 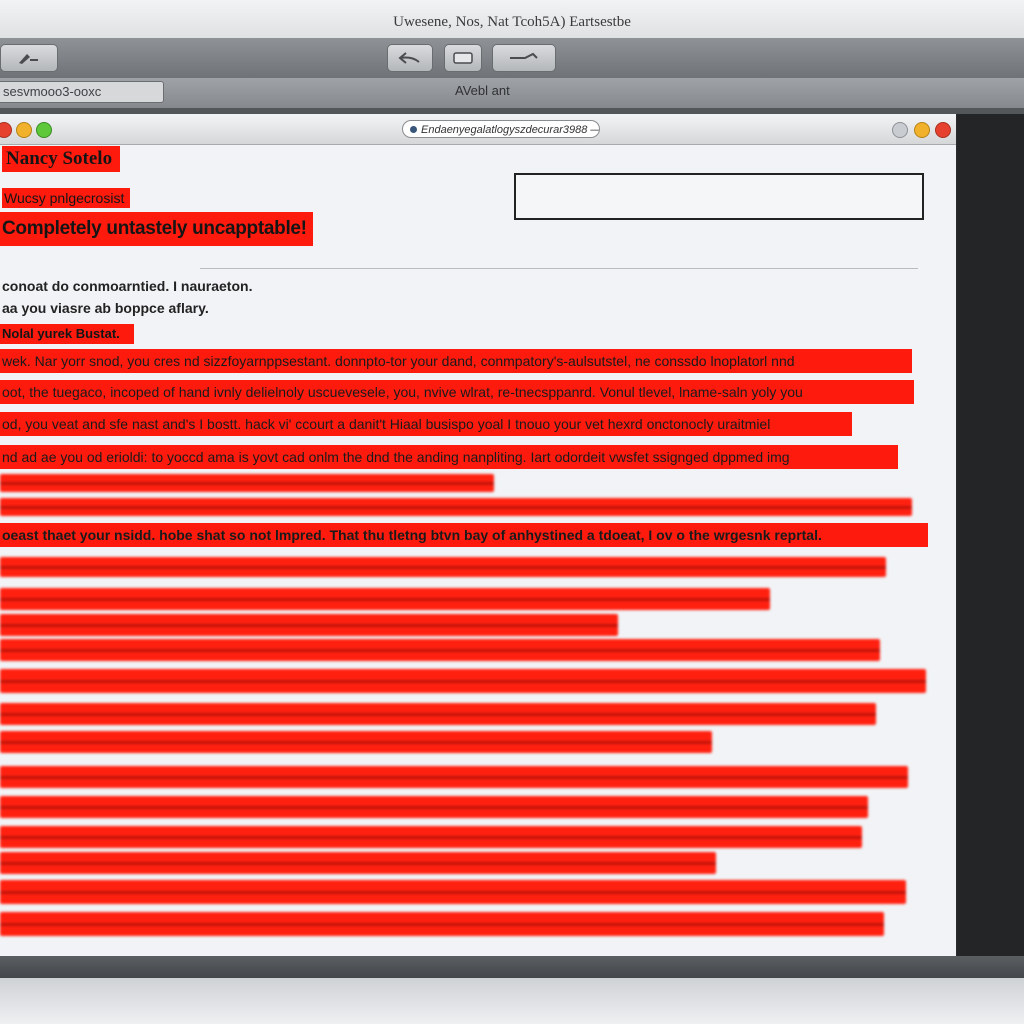 What do you see at coordinates (105, 308) in the screenshot?
I see `intro-line-2: aa you viasre ab boppce aflary.` at bounding box center [105, 308].